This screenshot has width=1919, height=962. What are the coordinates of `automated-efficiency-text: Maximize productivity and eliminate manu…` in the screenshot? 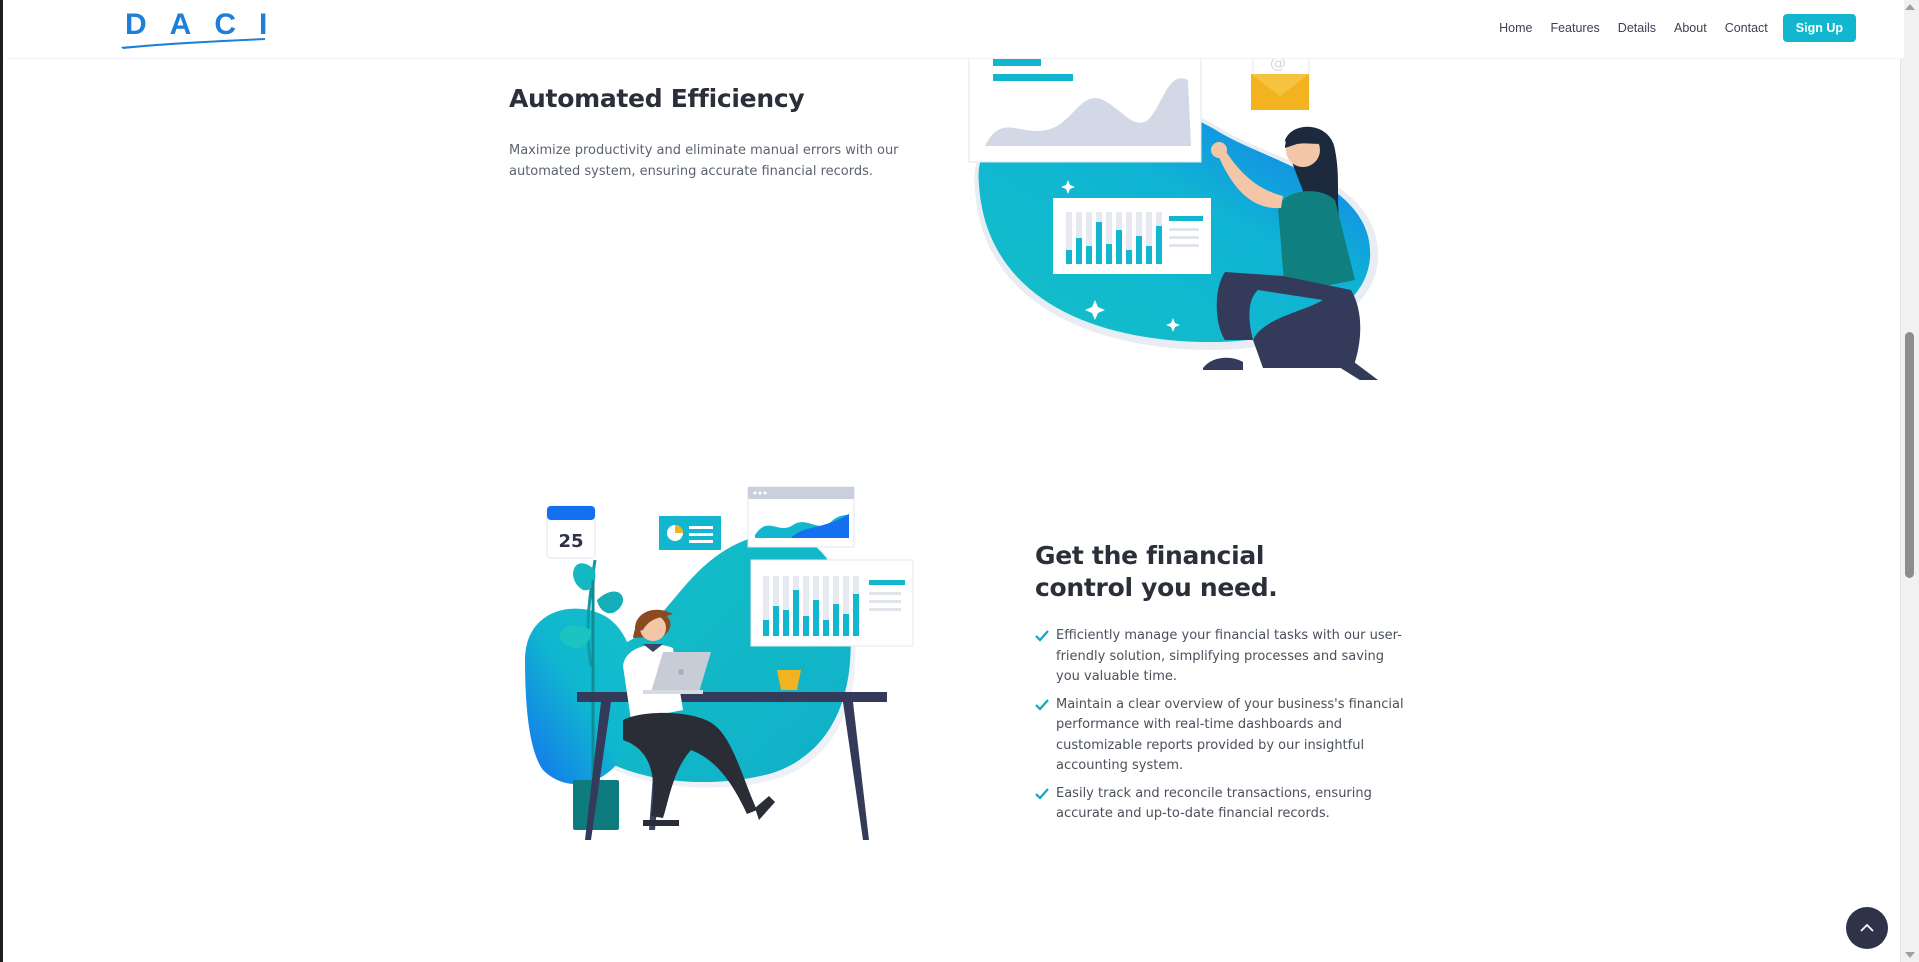 It's located at (704, 161).